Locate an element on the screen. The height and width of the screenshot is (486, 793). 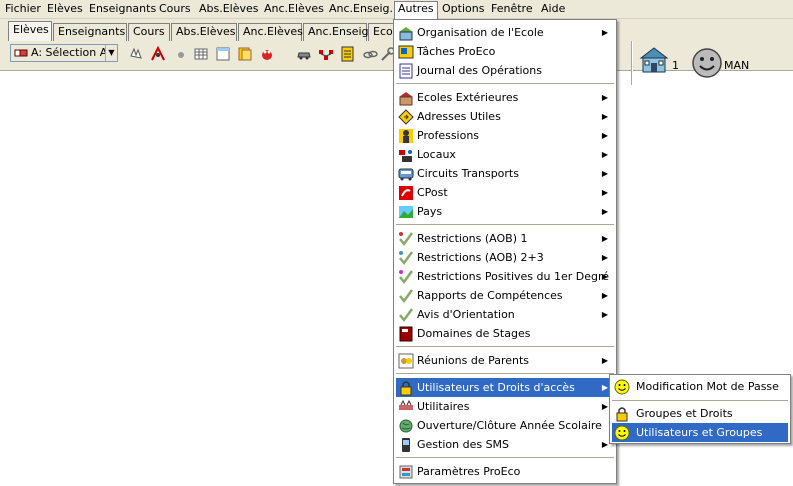
tools-icon is located at coordinates (406, 407).